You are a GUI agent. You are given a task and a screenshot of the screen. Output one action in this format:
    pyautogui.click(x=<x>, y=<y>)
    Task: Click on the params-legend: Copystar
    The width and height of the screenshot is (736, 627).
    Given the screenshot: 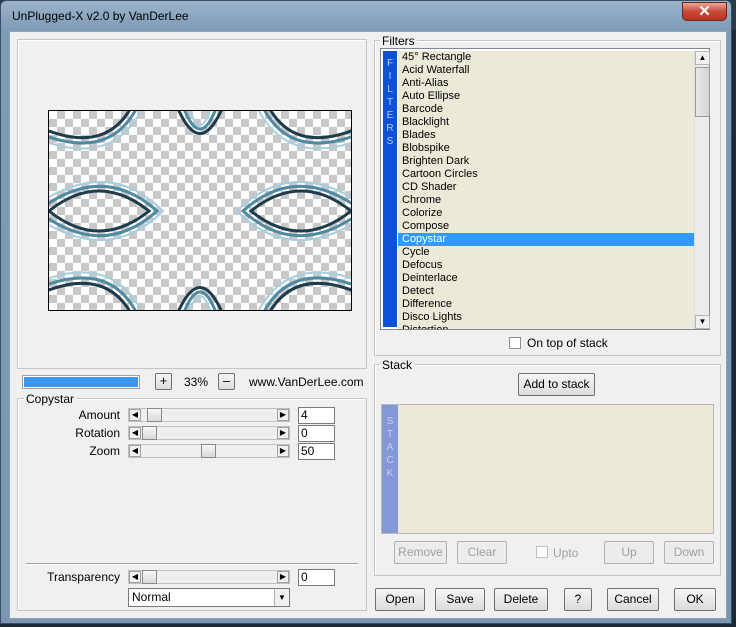 What is the action you would take?
    pyautogui.click(x=50, y=399)
    